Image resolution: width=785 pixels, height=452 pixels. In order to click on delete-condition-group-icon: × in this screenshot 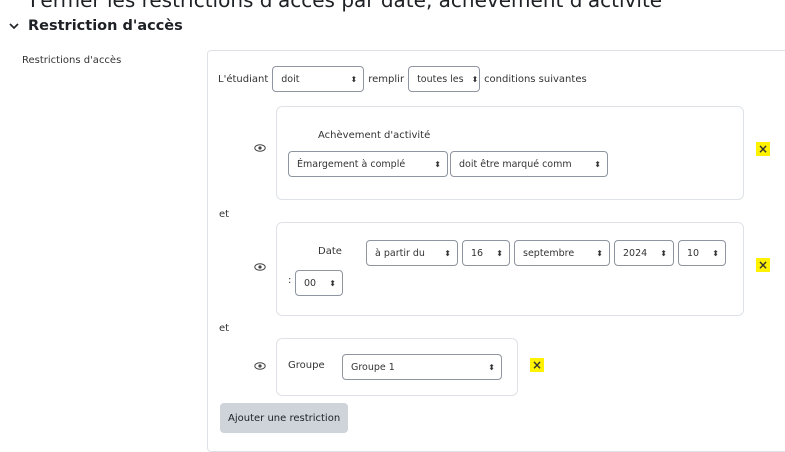, I will do `click(537, 365)`.